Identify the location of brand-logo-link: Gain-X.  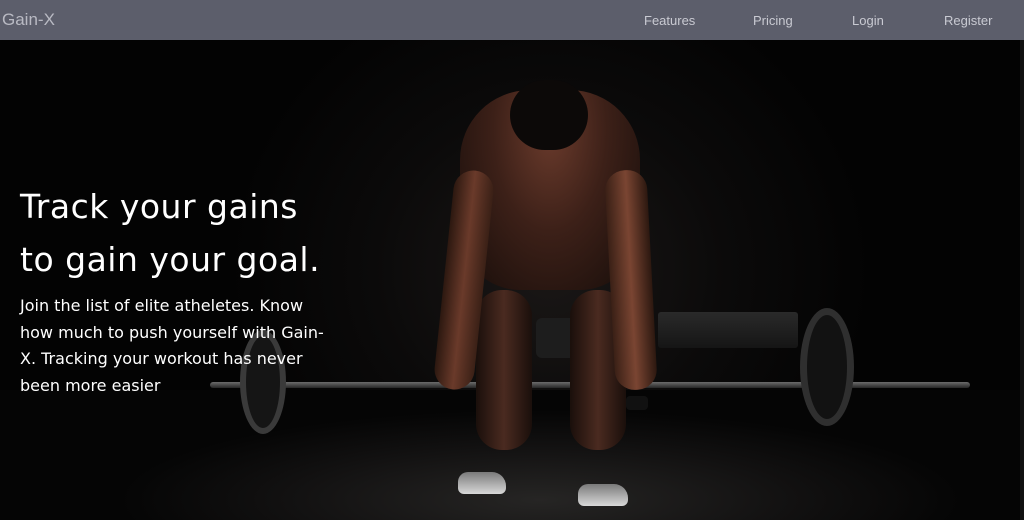
(28, 20).